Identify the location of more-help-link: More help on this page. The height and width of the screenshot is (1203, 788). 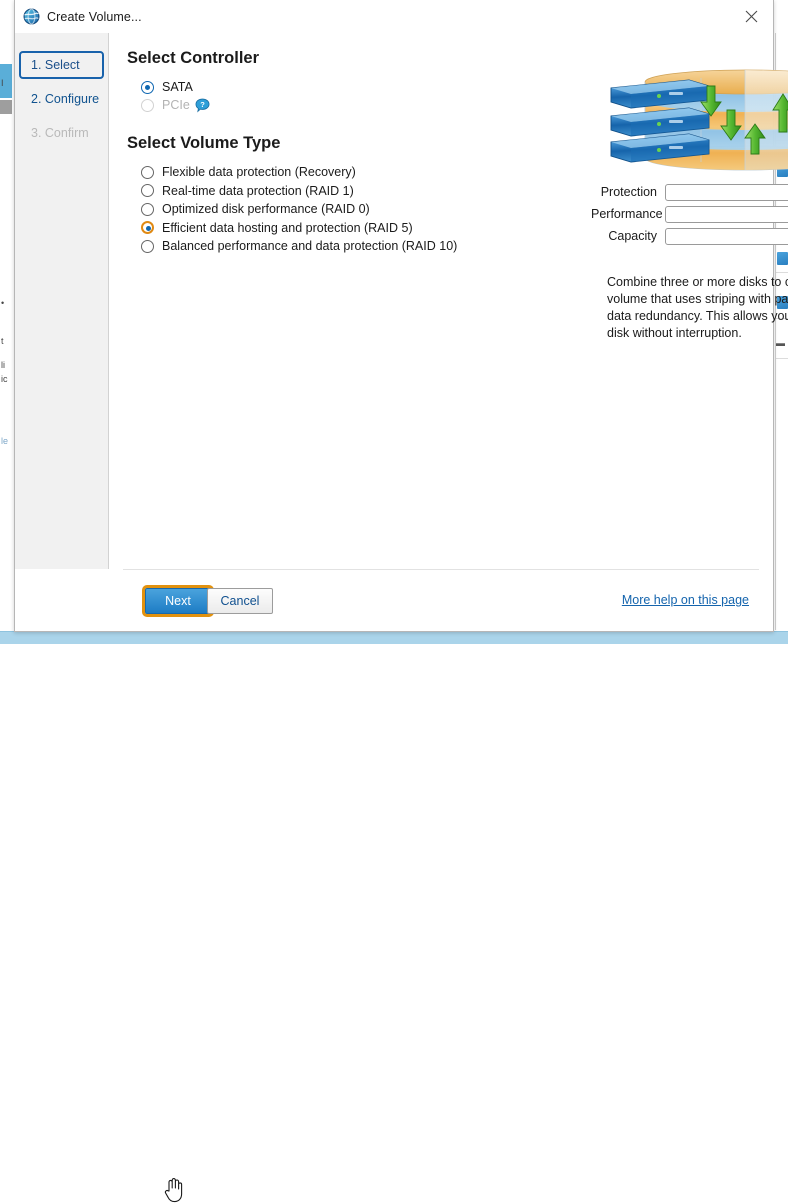
(685, 600).